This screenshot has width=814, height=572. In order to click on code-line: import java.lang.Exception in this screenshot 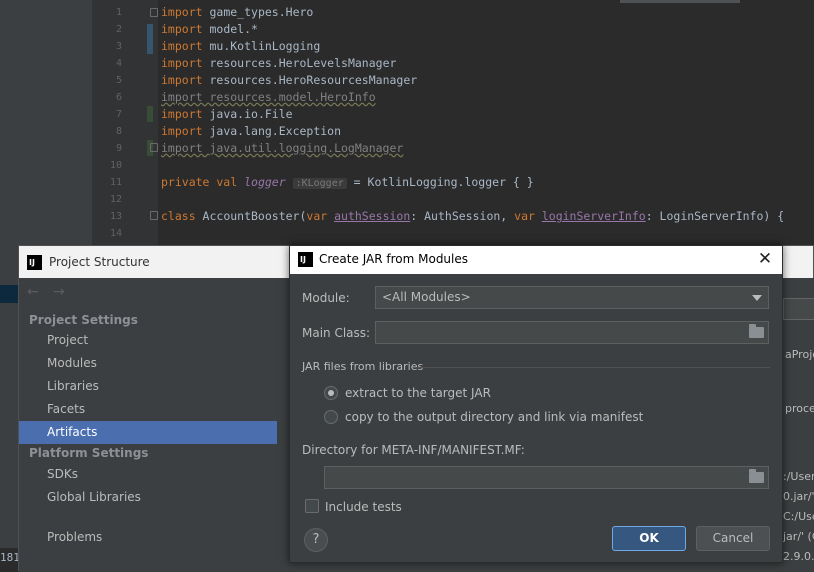, I will do `click(251, 131)`.